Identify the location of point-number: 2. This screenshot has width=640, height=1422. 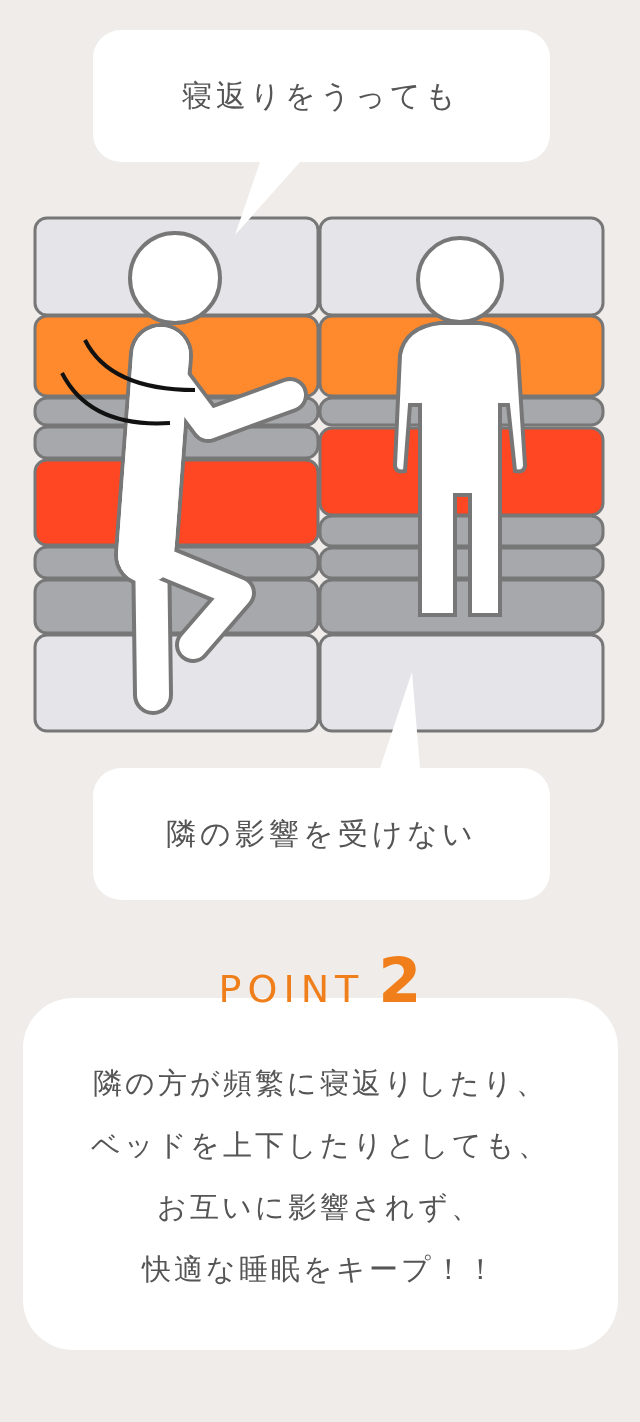
(400, 981).